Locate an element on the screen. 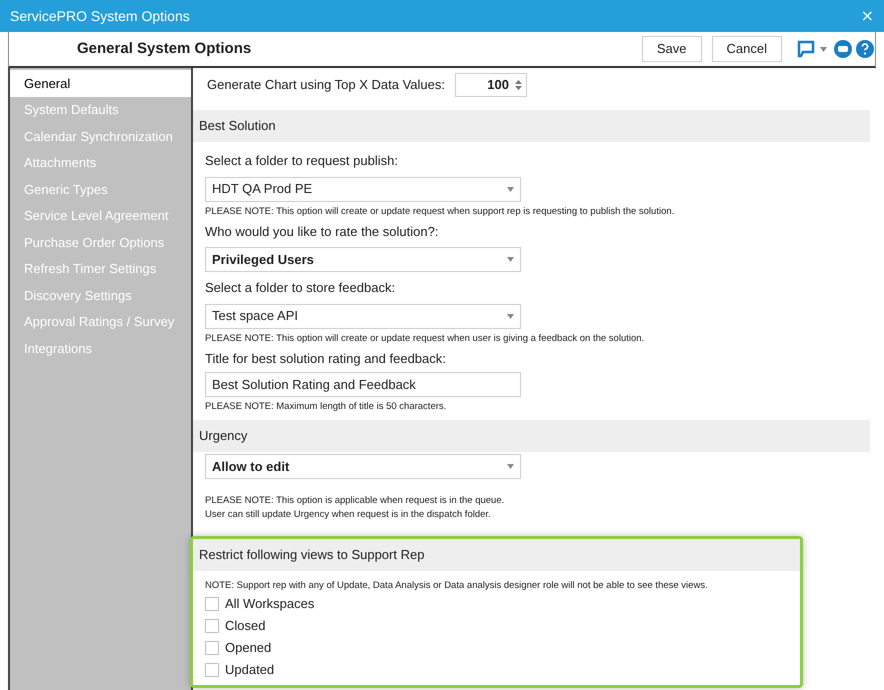 This screenshot has height=690, width=884. page-title: General System Options is located at coordinates (164, 48).